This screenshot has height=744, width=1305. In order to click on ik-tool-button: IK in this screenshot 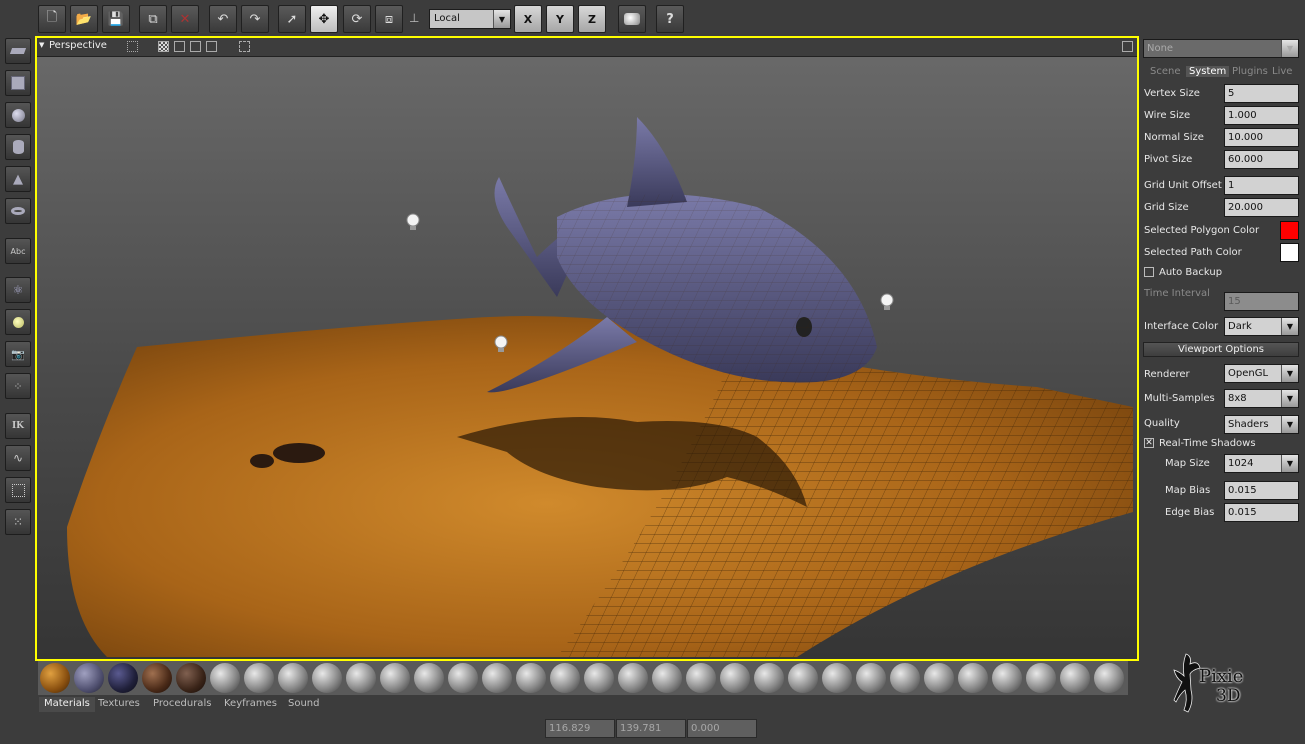, I will do `click(18, 426)`.